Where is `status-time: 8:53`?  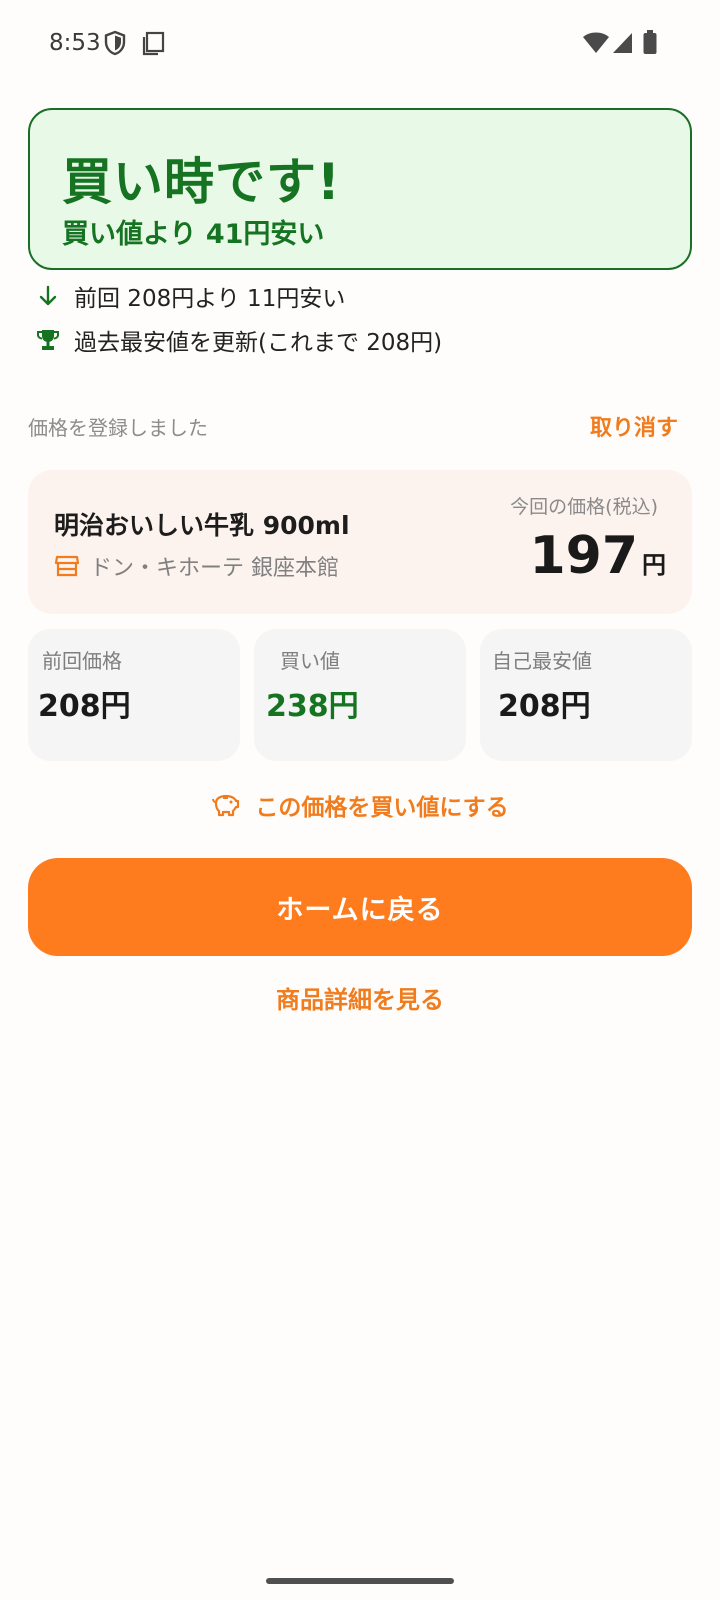
status-time: 8:53 is located at coordinates (75, 43).